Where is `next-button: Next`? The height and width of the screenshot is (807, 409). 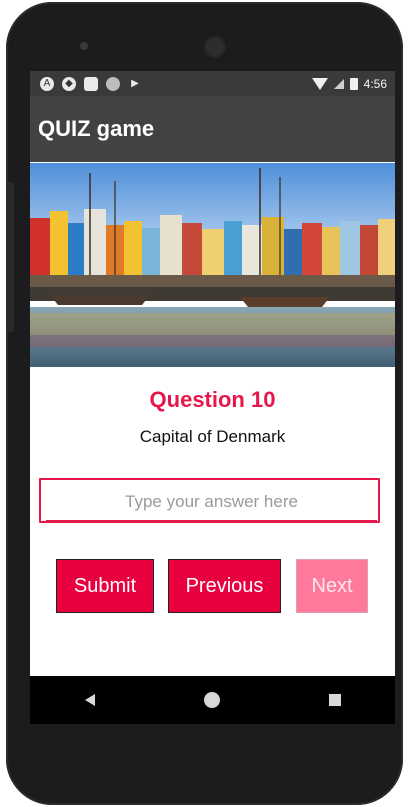
next-button: Next is located at coordinates (332, 586).